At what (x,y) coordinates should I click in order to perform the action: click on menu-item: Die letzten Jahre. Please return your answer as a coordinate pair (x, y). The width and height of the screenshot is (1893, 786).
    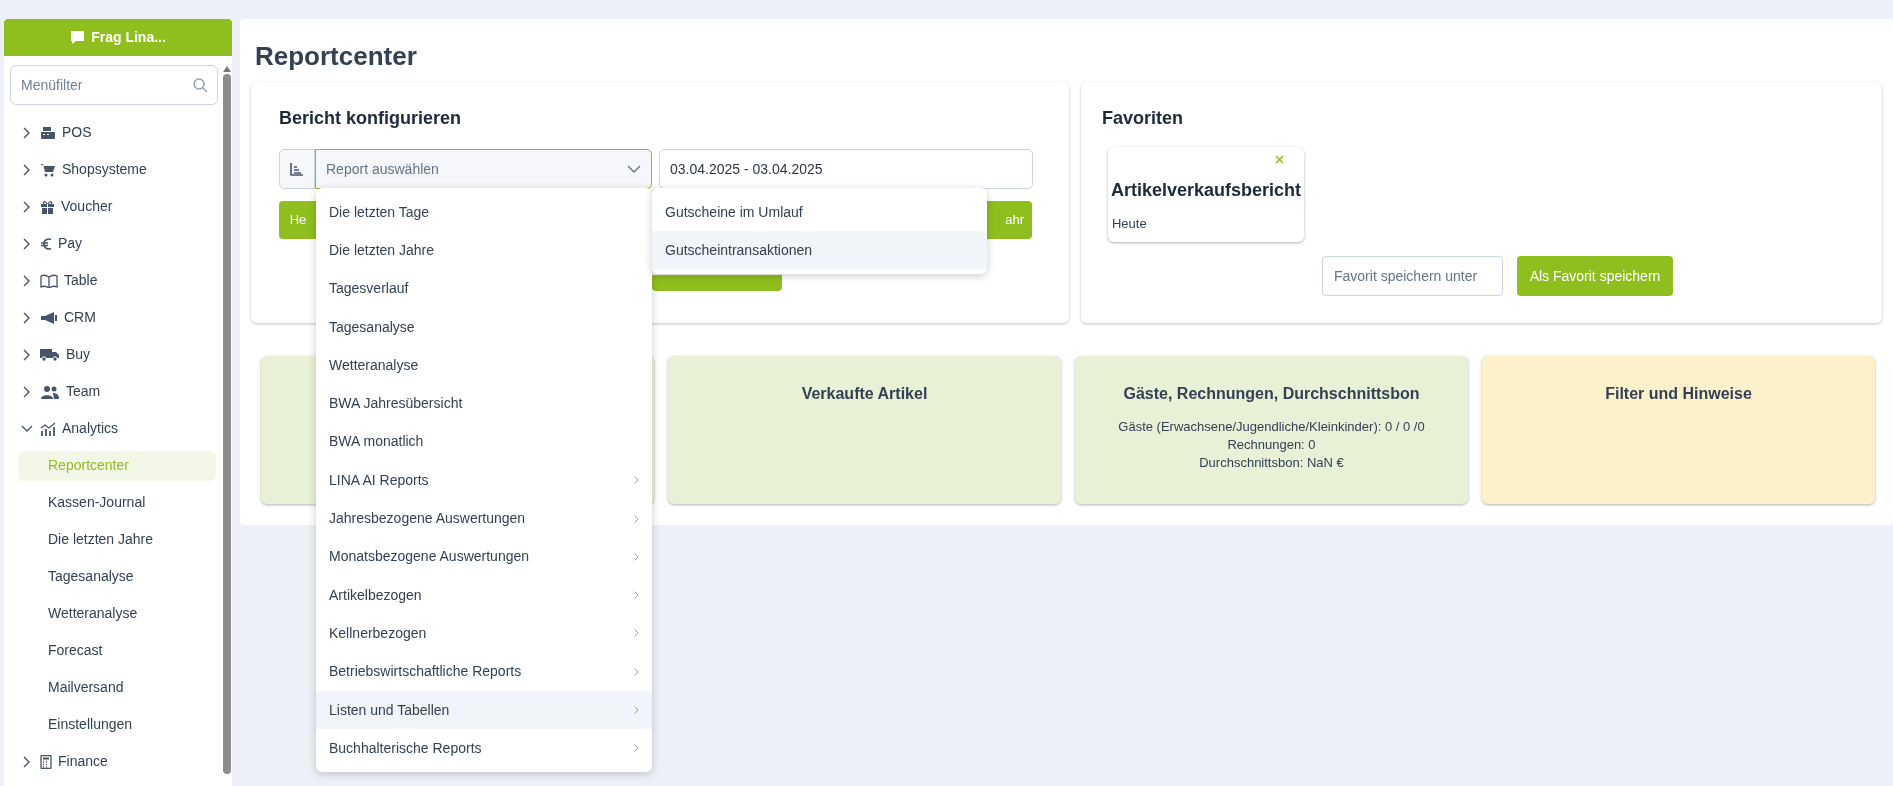
    Looking at the image, I should click on (484, 250).